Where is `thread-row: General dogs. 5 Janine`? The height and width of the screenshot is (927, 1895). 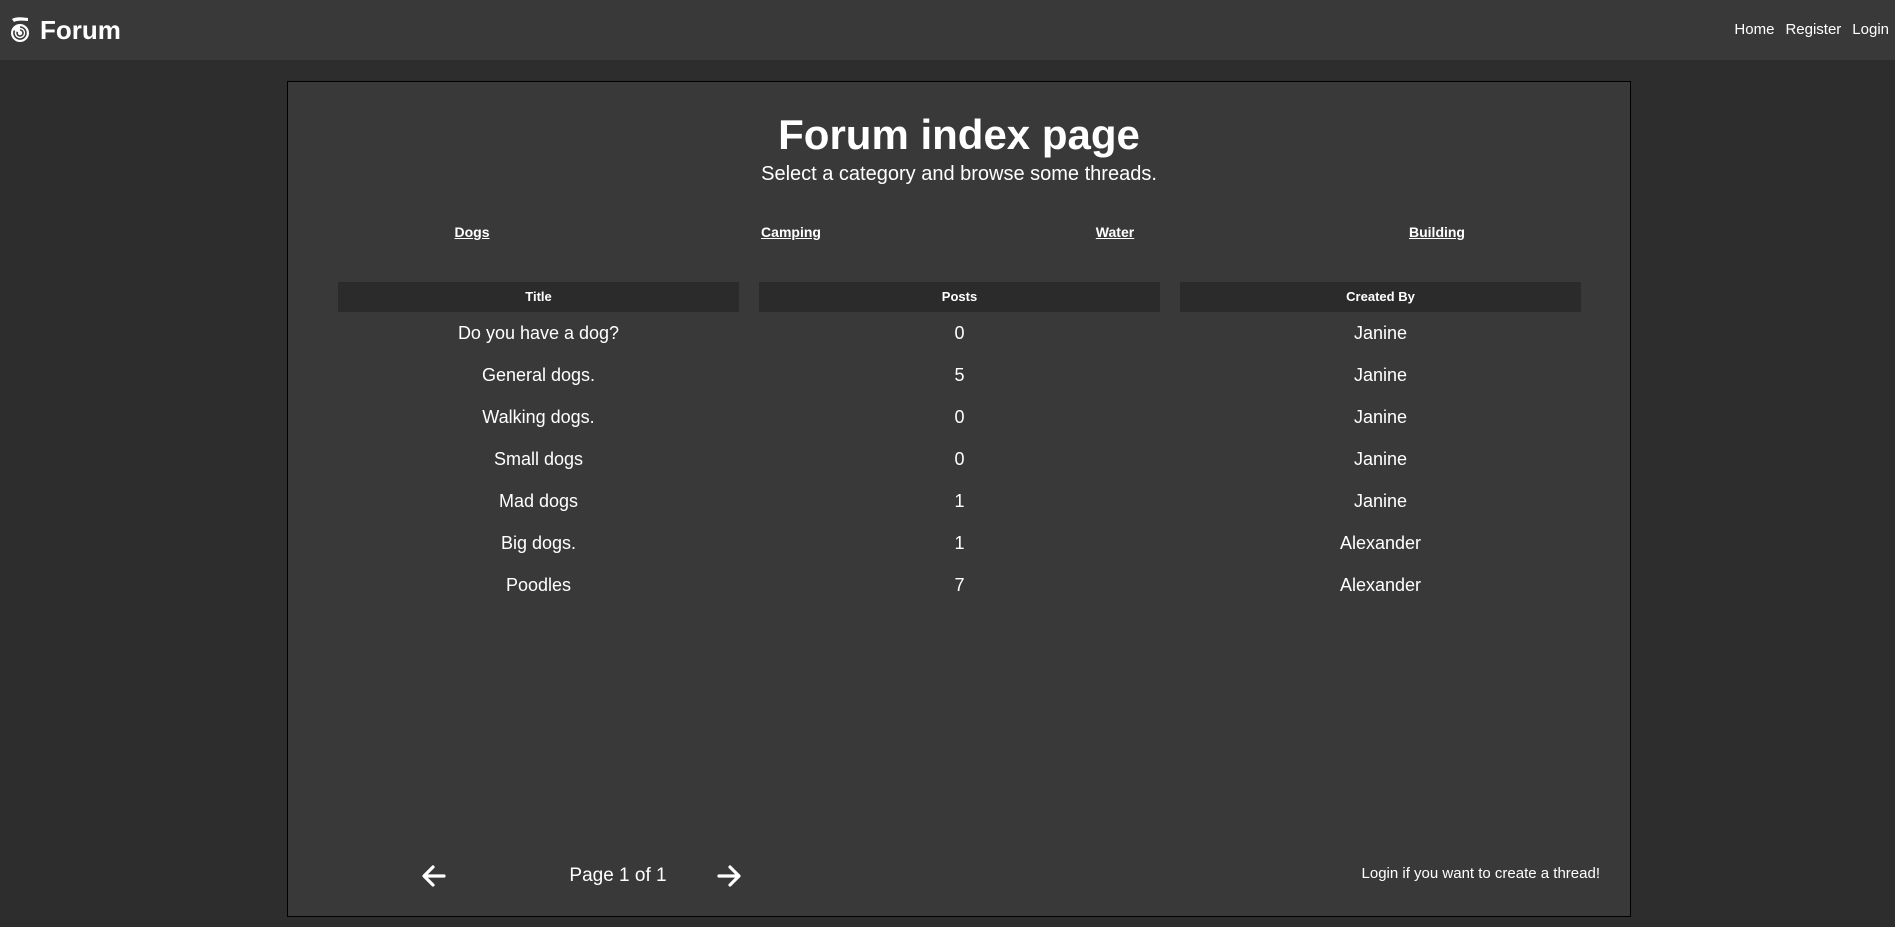
thread-row: General dogs. 5 Janine is located at coordinates (960, 375).